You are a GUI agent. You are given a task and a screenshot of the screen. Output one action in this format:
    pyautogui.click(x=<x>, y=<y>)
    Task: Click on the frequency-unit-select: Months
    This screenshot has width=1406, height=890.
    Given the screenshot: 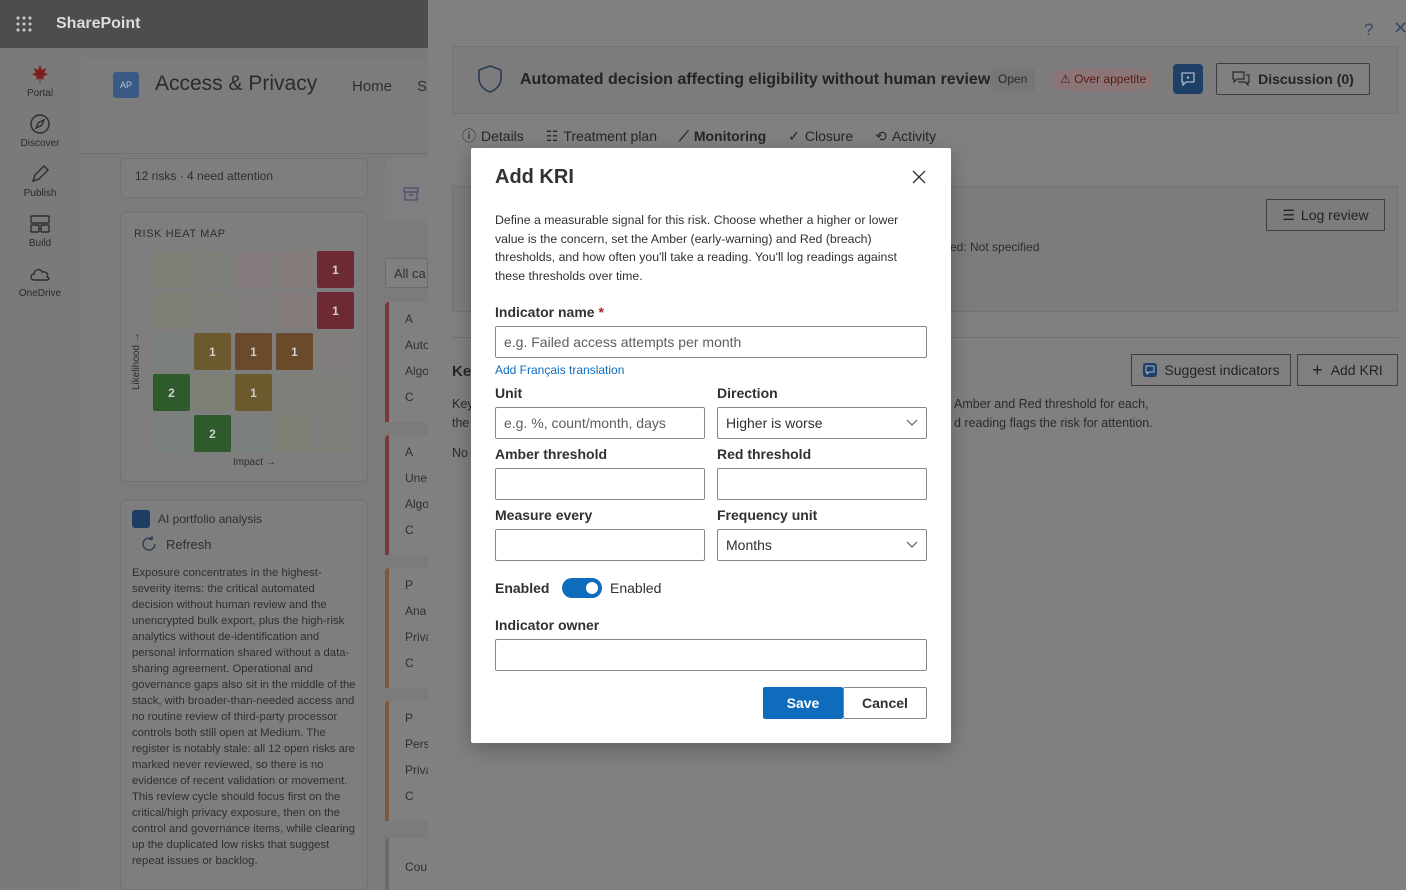 What is the action you would take?
    pyautogui.click(x=822, y=545)
    